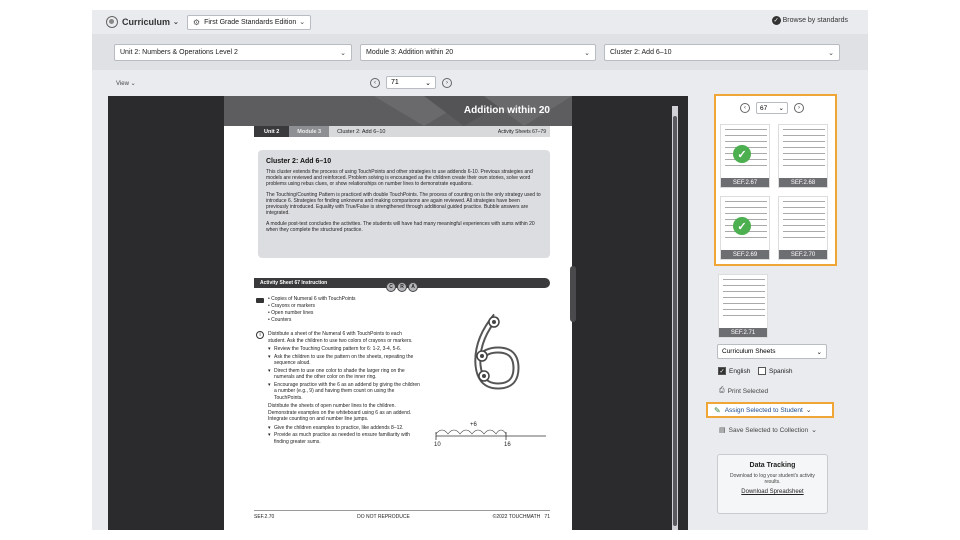 The image size is (960, 540). Describe the element at coordinates (411, 82) in the screenshot. I see `page-select: 71 ⌄` at that location.